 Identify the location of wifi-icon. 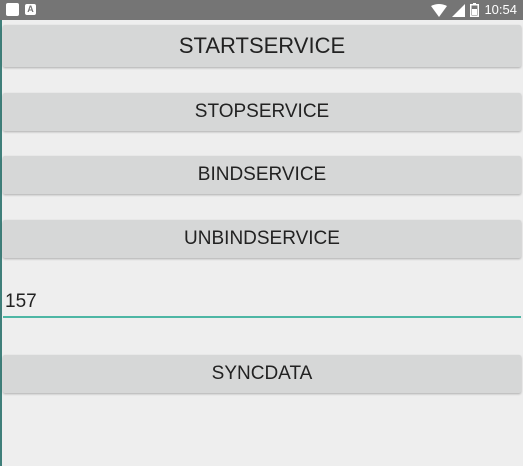
(439, 10).